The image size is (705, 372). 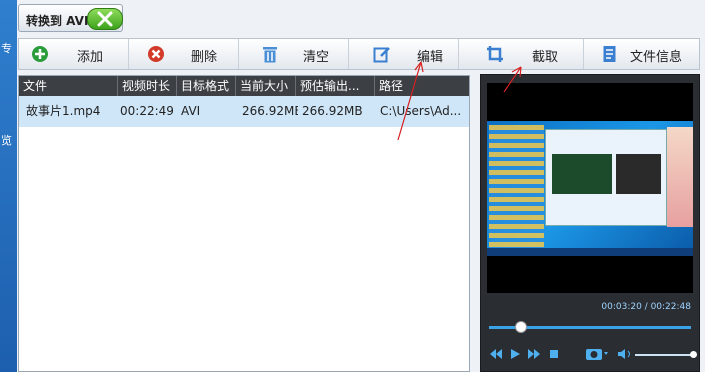 I want to click on play-icon, so click(x=515, y=355).